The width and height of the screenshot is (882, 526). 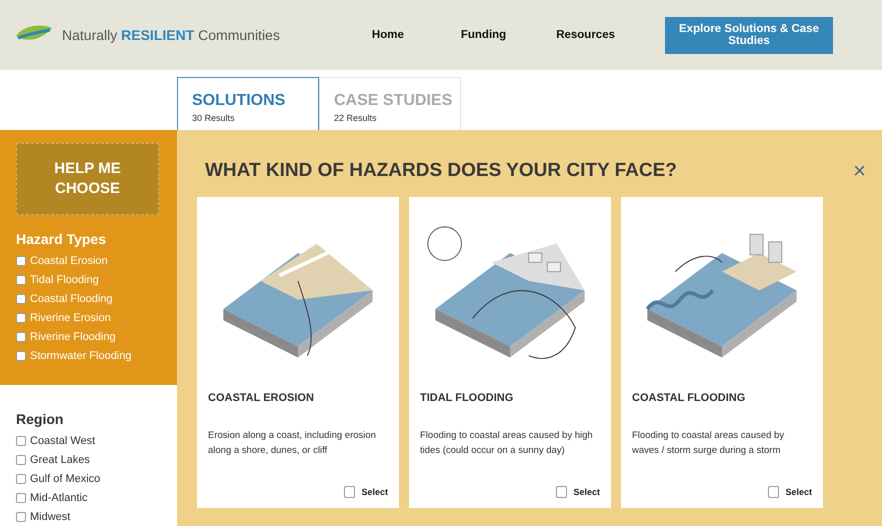 I want to click on card-description: Flooding to coastal areas caused by high tides (could occur on a sunny day), so click(x=507, y=443).